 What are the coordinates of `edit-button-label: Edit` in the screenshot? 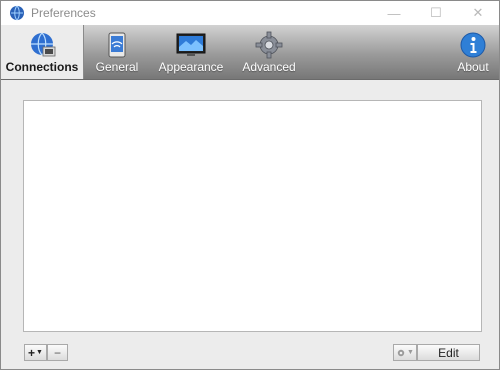 It's located at (448, 352).